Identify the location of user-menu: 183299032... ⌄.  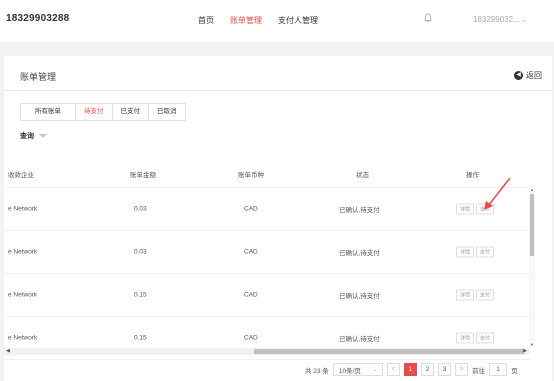
(500, 19).